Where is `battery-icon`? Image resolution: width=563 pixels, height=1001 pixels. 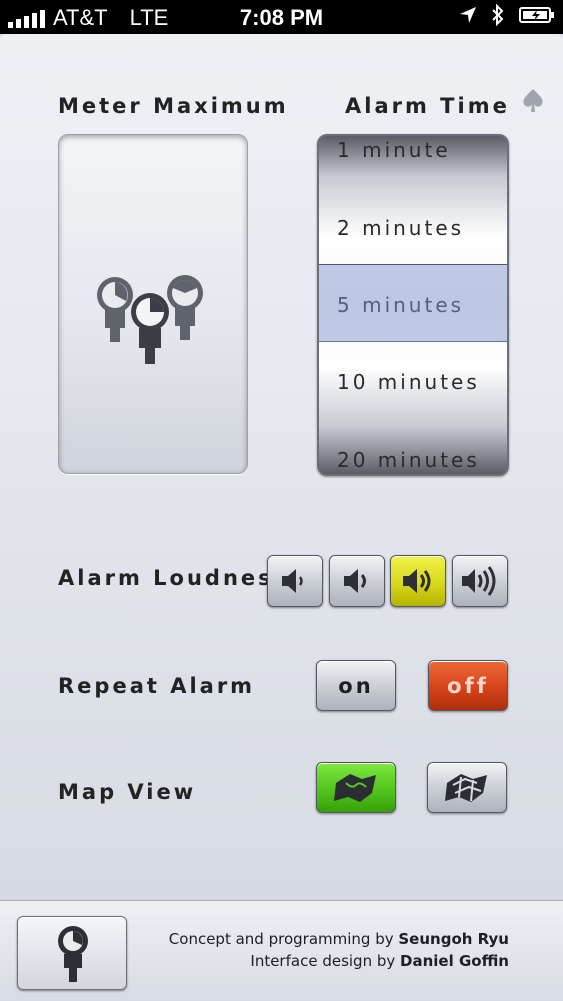 battery-icon is located at coordinates (536, 15).